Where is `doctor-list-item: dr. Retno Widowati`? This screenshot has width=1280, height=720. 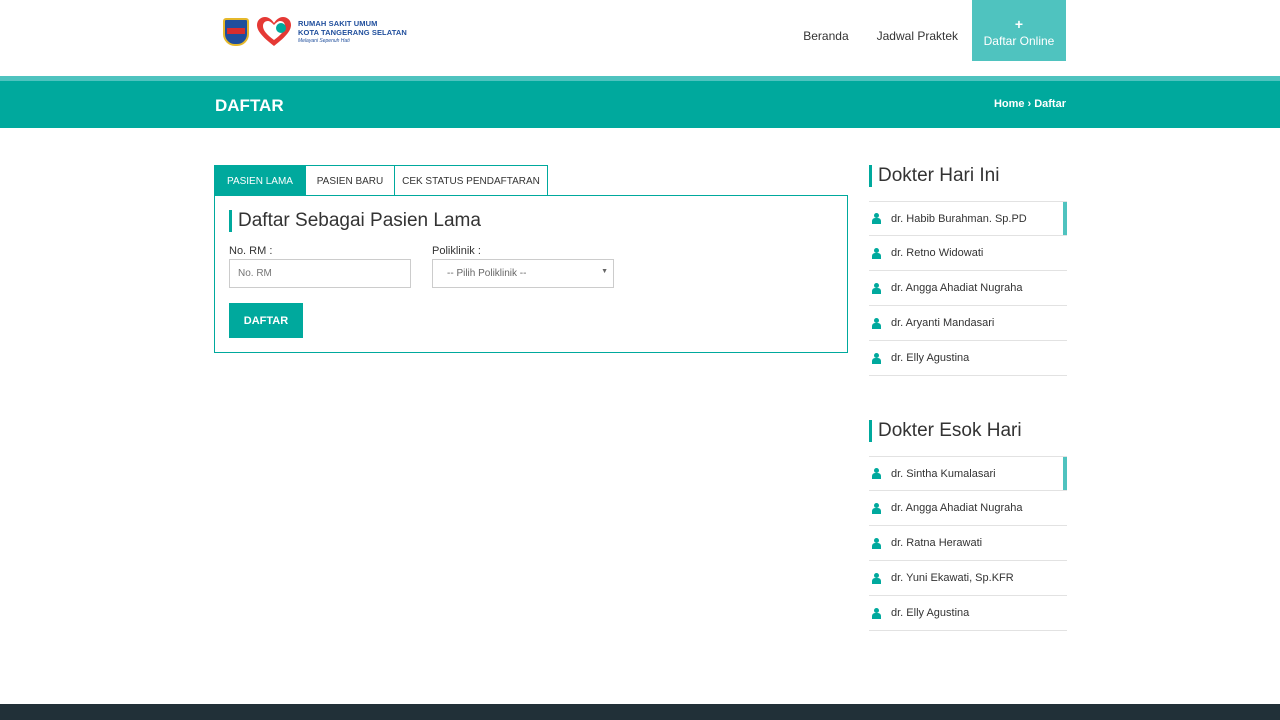
doctor-list-item: dr. Retno Widowati is located at coordinates (968, 253).